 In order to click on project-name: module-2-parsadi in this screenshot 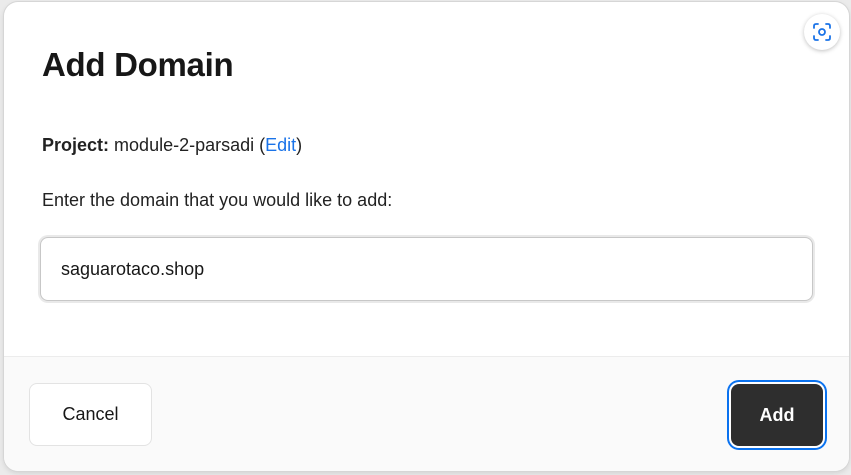, I will do `click(184, 145)`.